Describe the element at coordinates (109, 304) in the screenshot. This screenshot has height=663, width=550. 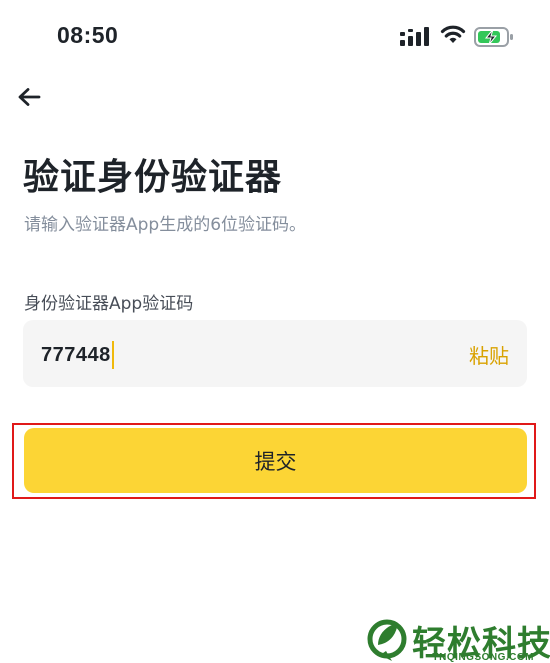
I see `code-field-label: 身份验证器App验证码` at that location.